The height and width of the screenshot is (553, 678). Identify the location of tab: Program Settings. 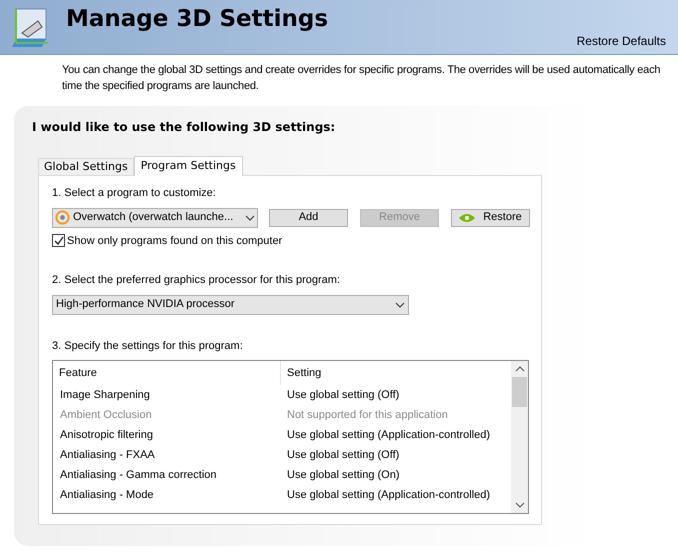
(188, 166).